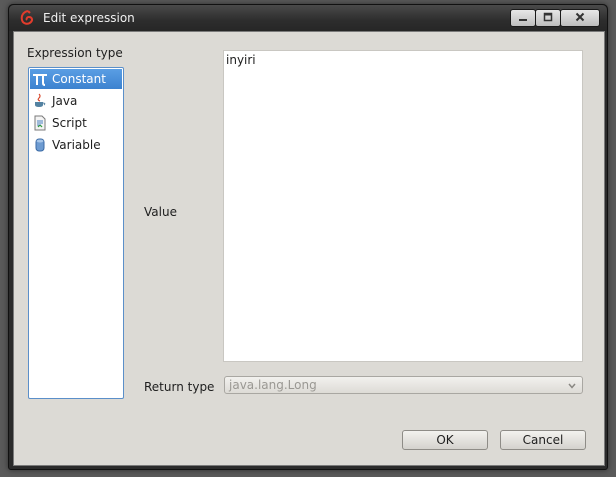 Image resolution: width=616 pixels, height=477 pixels. Describe the element at coordinates (179, 387) in the screenshot. I see `return-type-label: Return type` at that location.